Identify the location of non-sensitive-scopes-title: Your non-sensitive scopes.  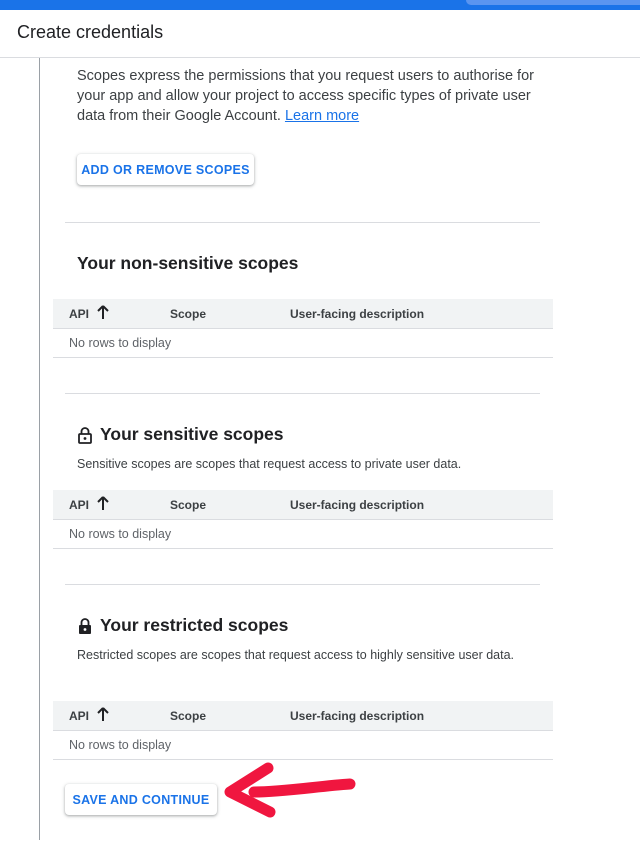
(188, 263).